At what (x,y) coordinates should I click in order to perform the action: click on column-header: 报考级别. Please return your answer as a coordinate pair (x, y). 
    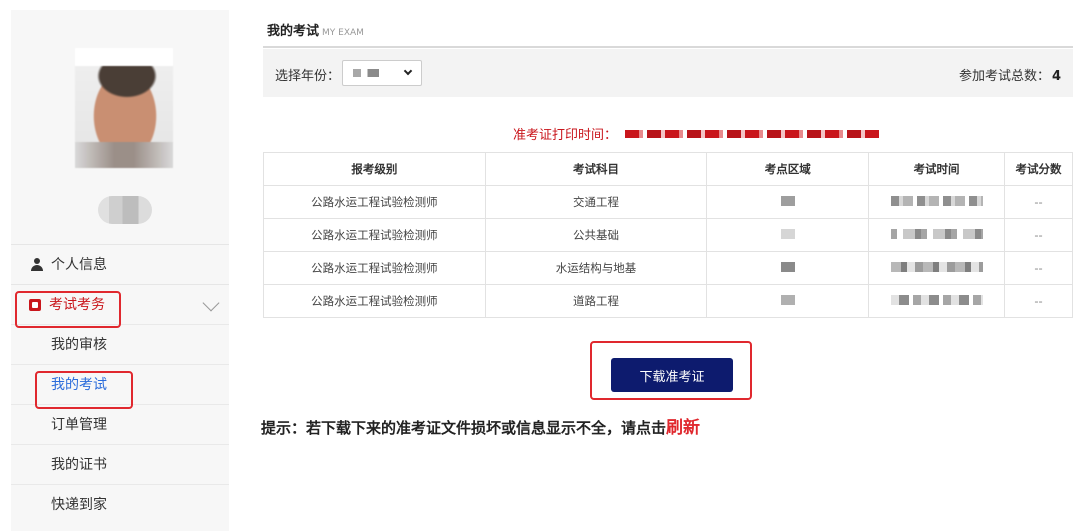
    Looking at the image, I should click on (374, 169).